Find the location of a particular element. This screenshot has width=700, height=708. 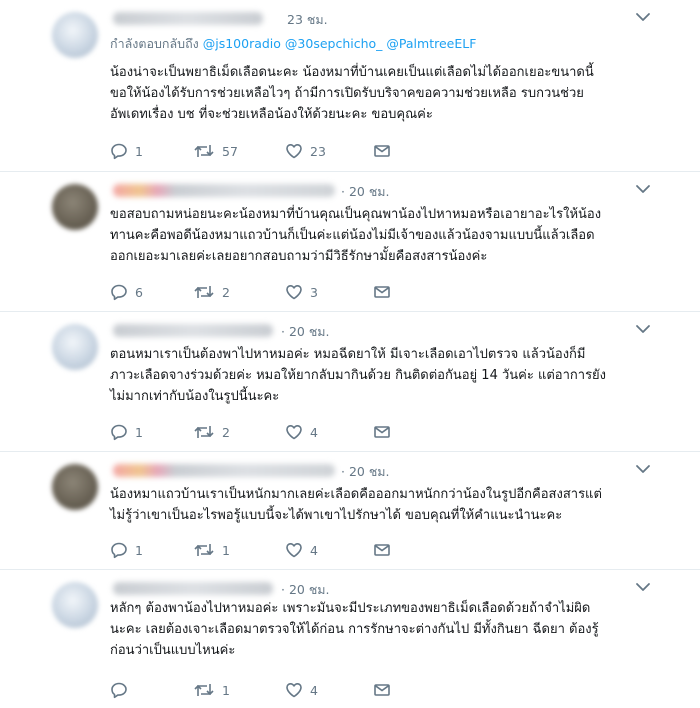

like-button: 23 is located at coordinates (305, 151).